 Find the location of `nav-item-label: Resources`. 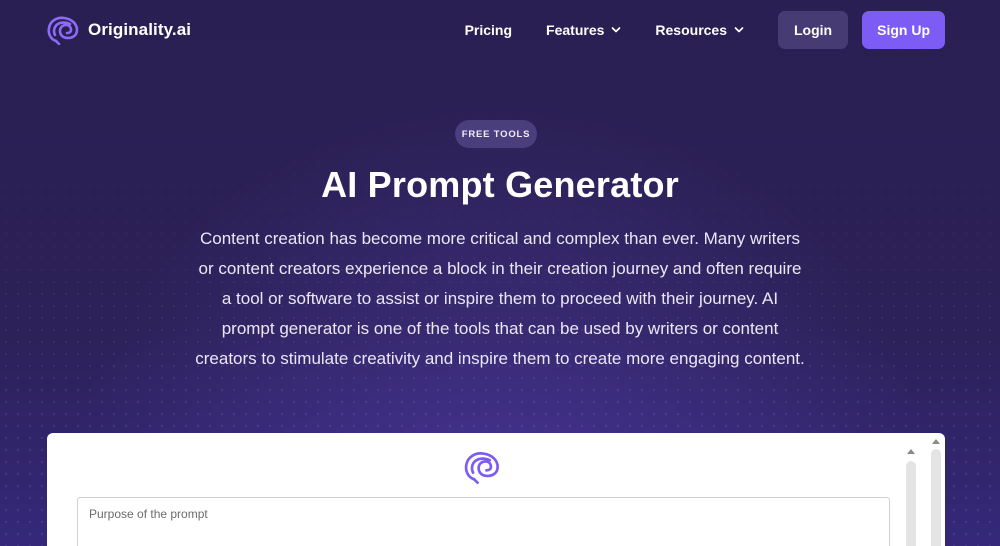

nav-item-label: Resources is located at coordinates (691, 30).